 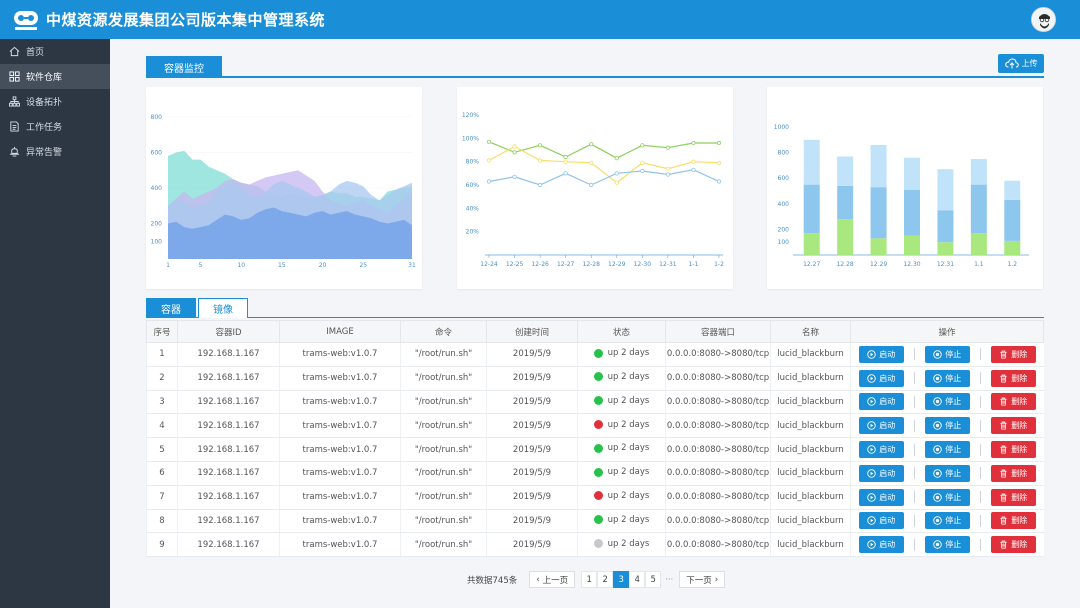 I want to click on page-5: 5, so click(x=653, y=579).